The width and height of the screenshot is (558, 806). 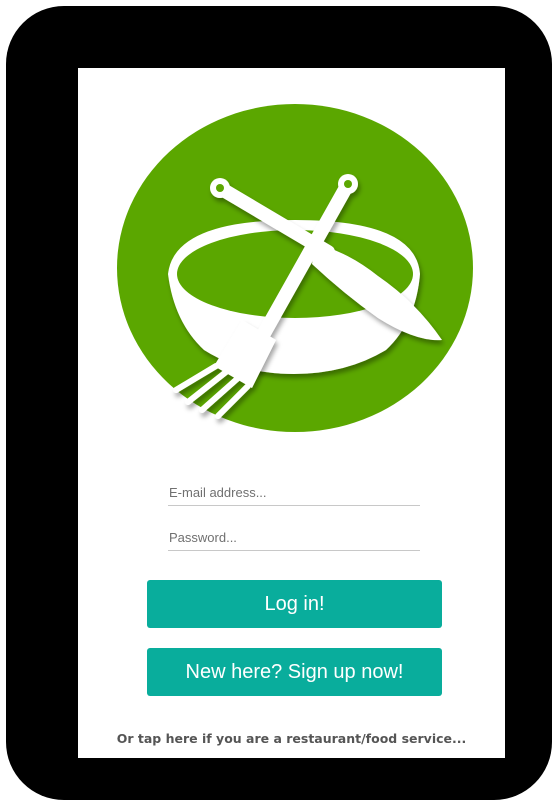 I want to click on email-field, so click(x=294, y=493).